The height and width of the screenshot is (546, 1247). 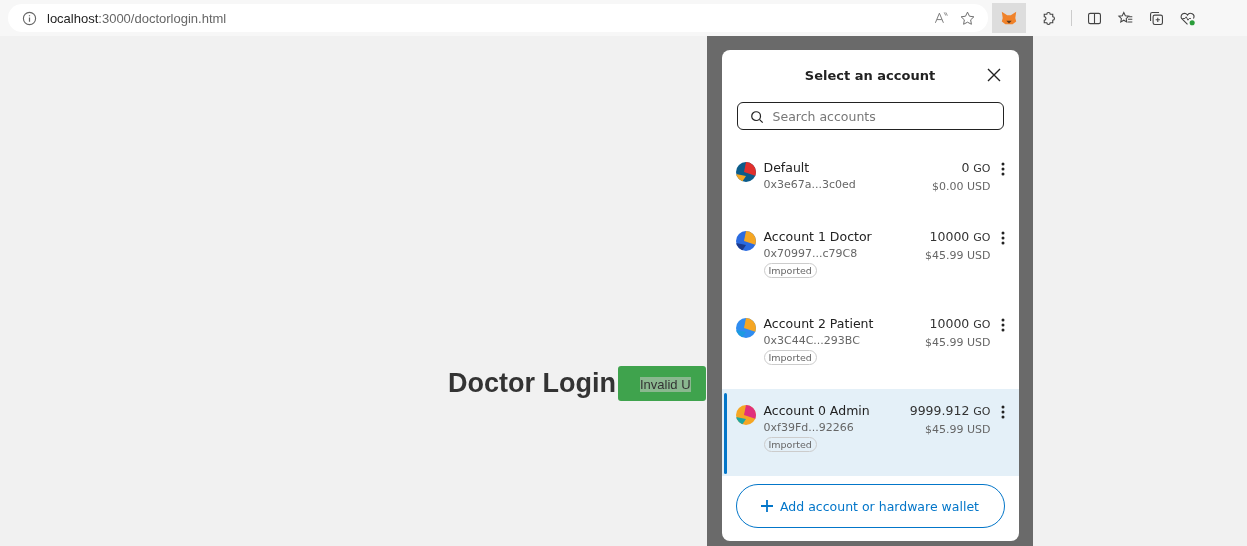 What do you see at coordinates (809, 184) in the screenshot?
I see `account-address: 0x3e67a...3c0ed` at bounding box center [809, 184].